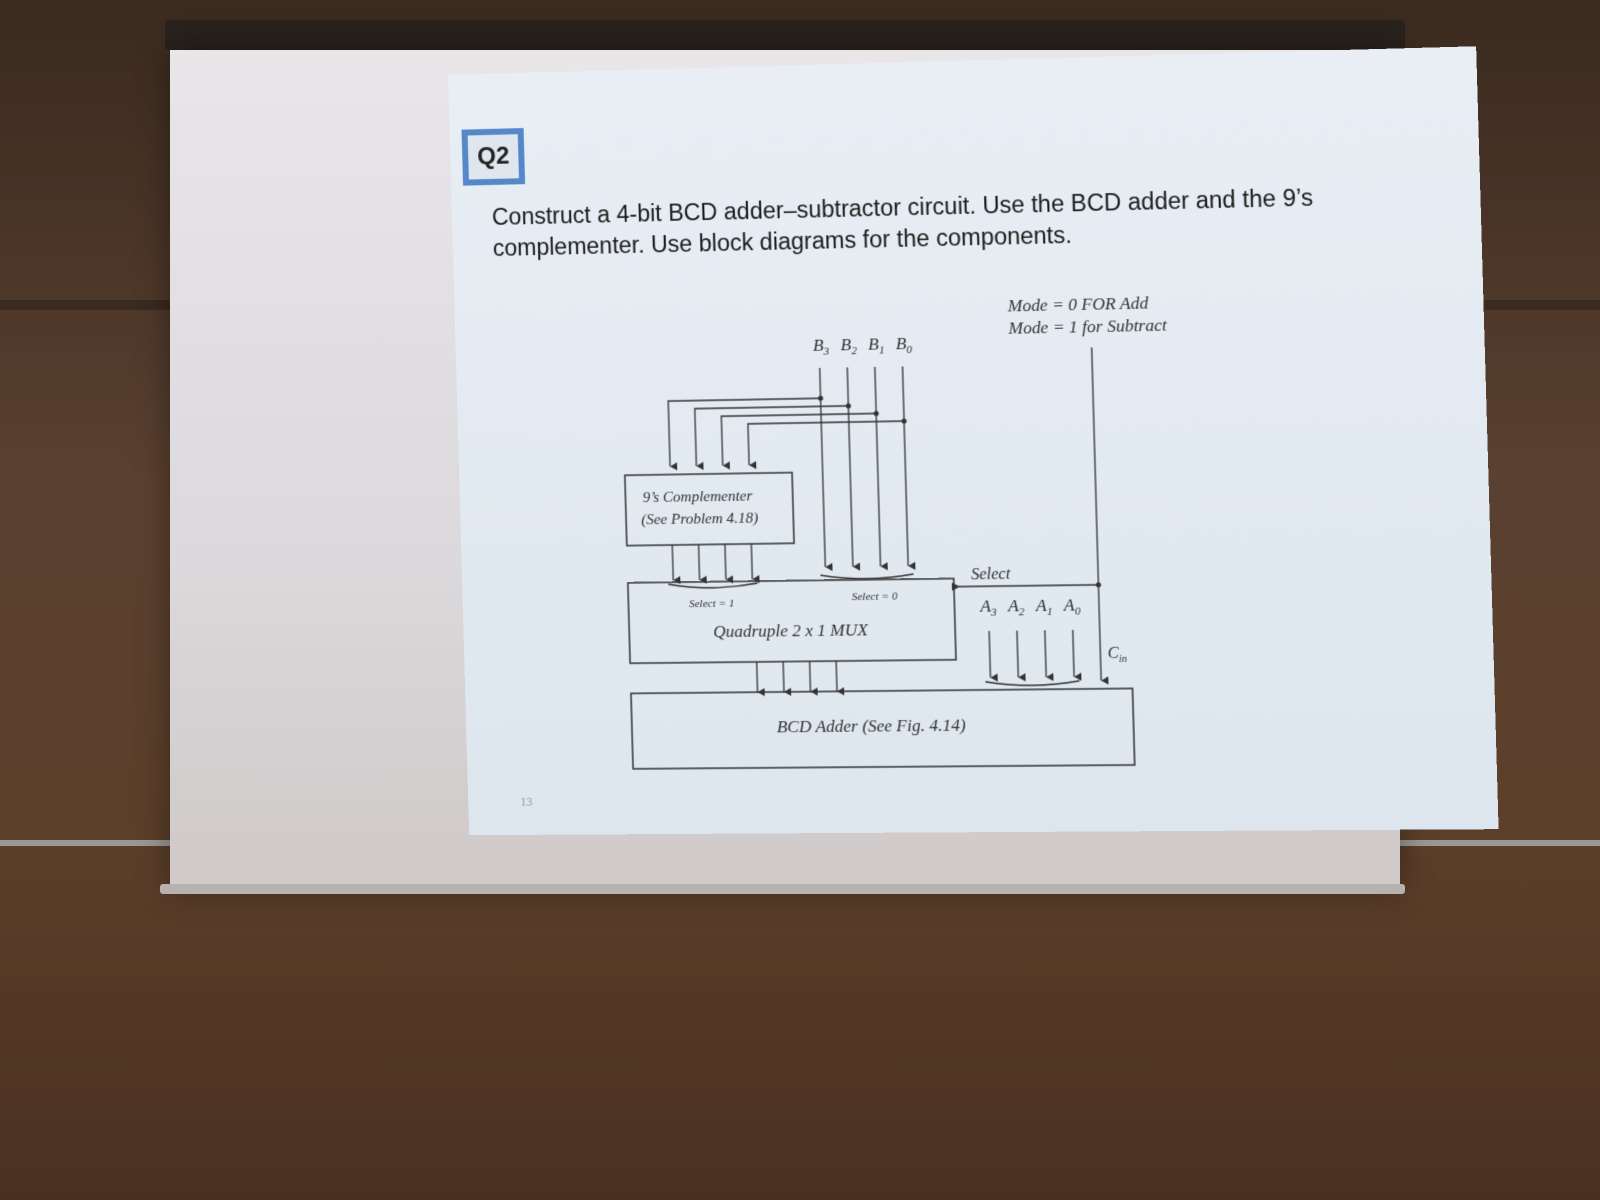 This screenshot has width=1600, height=1200. What do you see at coordinates (526, 801) in the screenshot?
I see `slide-number: 13` at bounding box center [526, 801].